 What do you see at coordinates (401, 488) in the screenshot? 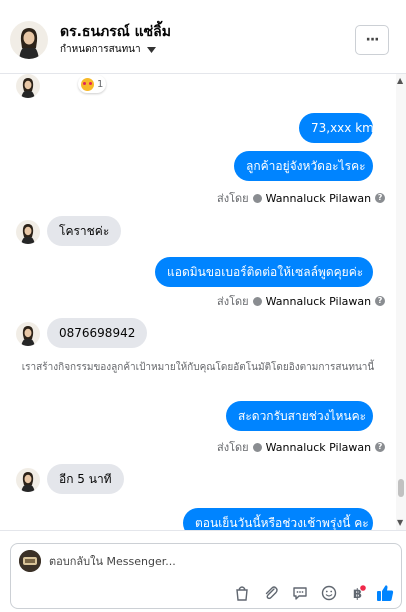
I see `scrollbar-thumb` at bounding box center [401, 488].